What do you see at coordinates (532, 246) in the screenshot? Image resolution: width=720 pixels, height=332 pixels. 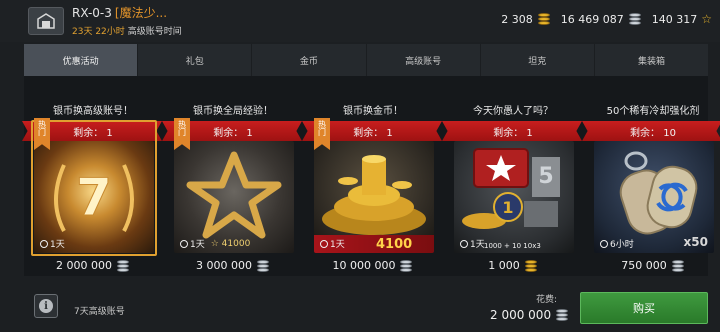 I see `bundle-items-count: 10x3` at bounding box center [532, 246].